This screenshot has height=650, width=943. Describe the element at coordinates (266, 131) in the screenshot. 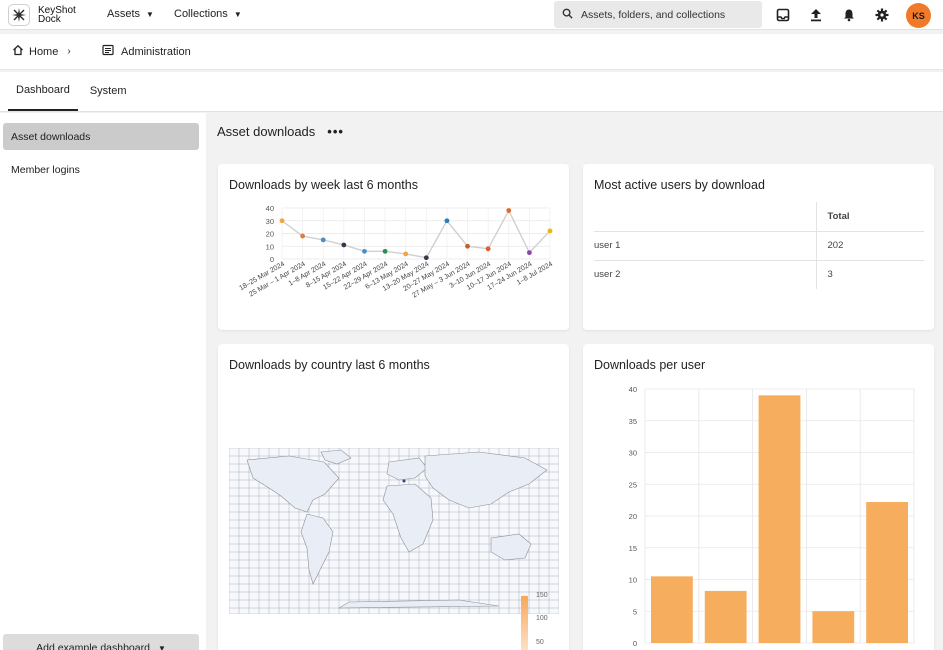

I see `page-title: Asset downloads` at that location.